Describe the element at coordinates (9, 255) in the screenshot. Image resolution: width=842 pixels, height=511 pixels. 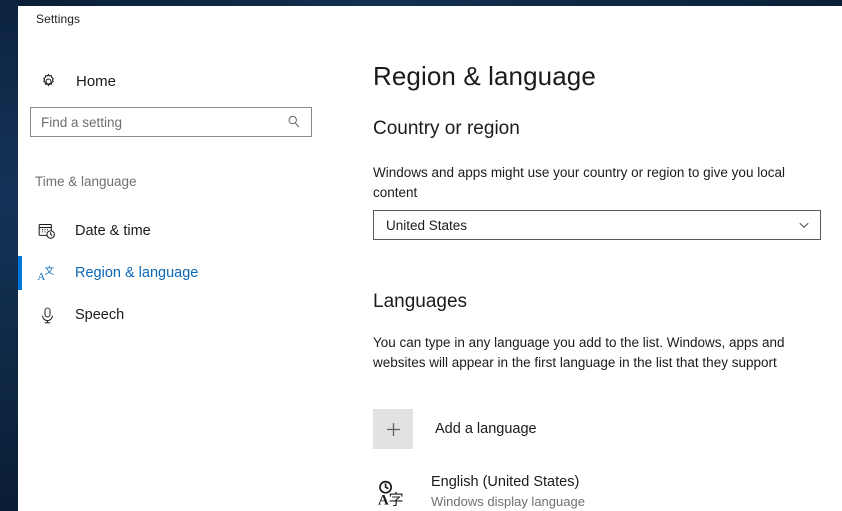
I see `desktop-backdrop-left` at that location.